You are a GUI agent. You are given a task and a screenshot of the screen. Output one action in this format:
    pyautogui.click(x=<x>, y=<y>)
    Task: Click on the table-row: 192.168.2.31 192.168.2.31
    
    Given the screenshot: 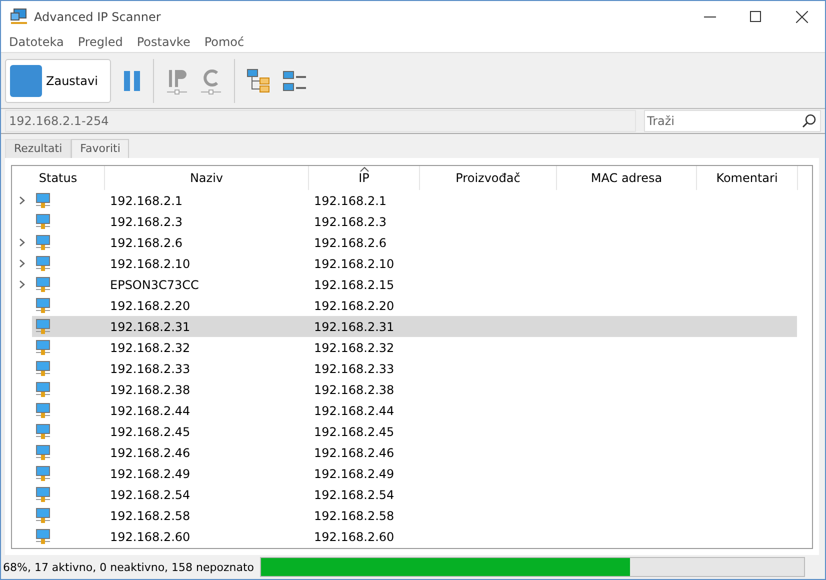 What is the action you would take?
    pyautogui.click(x=414, y=326)
    